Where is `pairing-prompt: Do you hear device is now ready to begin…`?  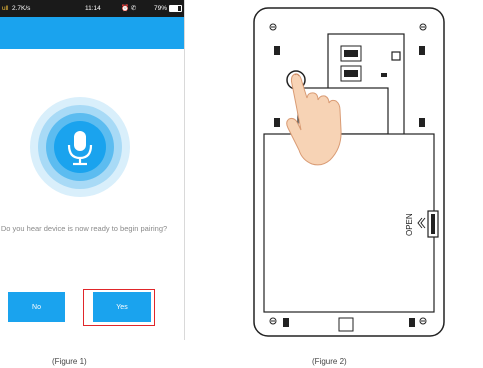
pairing-prompt: Do you hear device is now ready to begin… is located at coordinates (84, 228).